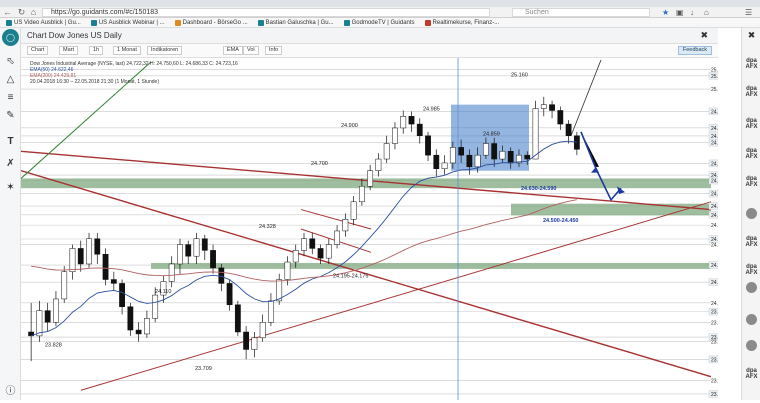 This screenshot has width=760, height=403. What do you see at coordinates (336, 219) in the screenshot?
I see `trend-line` at bounding box center [336, 219].